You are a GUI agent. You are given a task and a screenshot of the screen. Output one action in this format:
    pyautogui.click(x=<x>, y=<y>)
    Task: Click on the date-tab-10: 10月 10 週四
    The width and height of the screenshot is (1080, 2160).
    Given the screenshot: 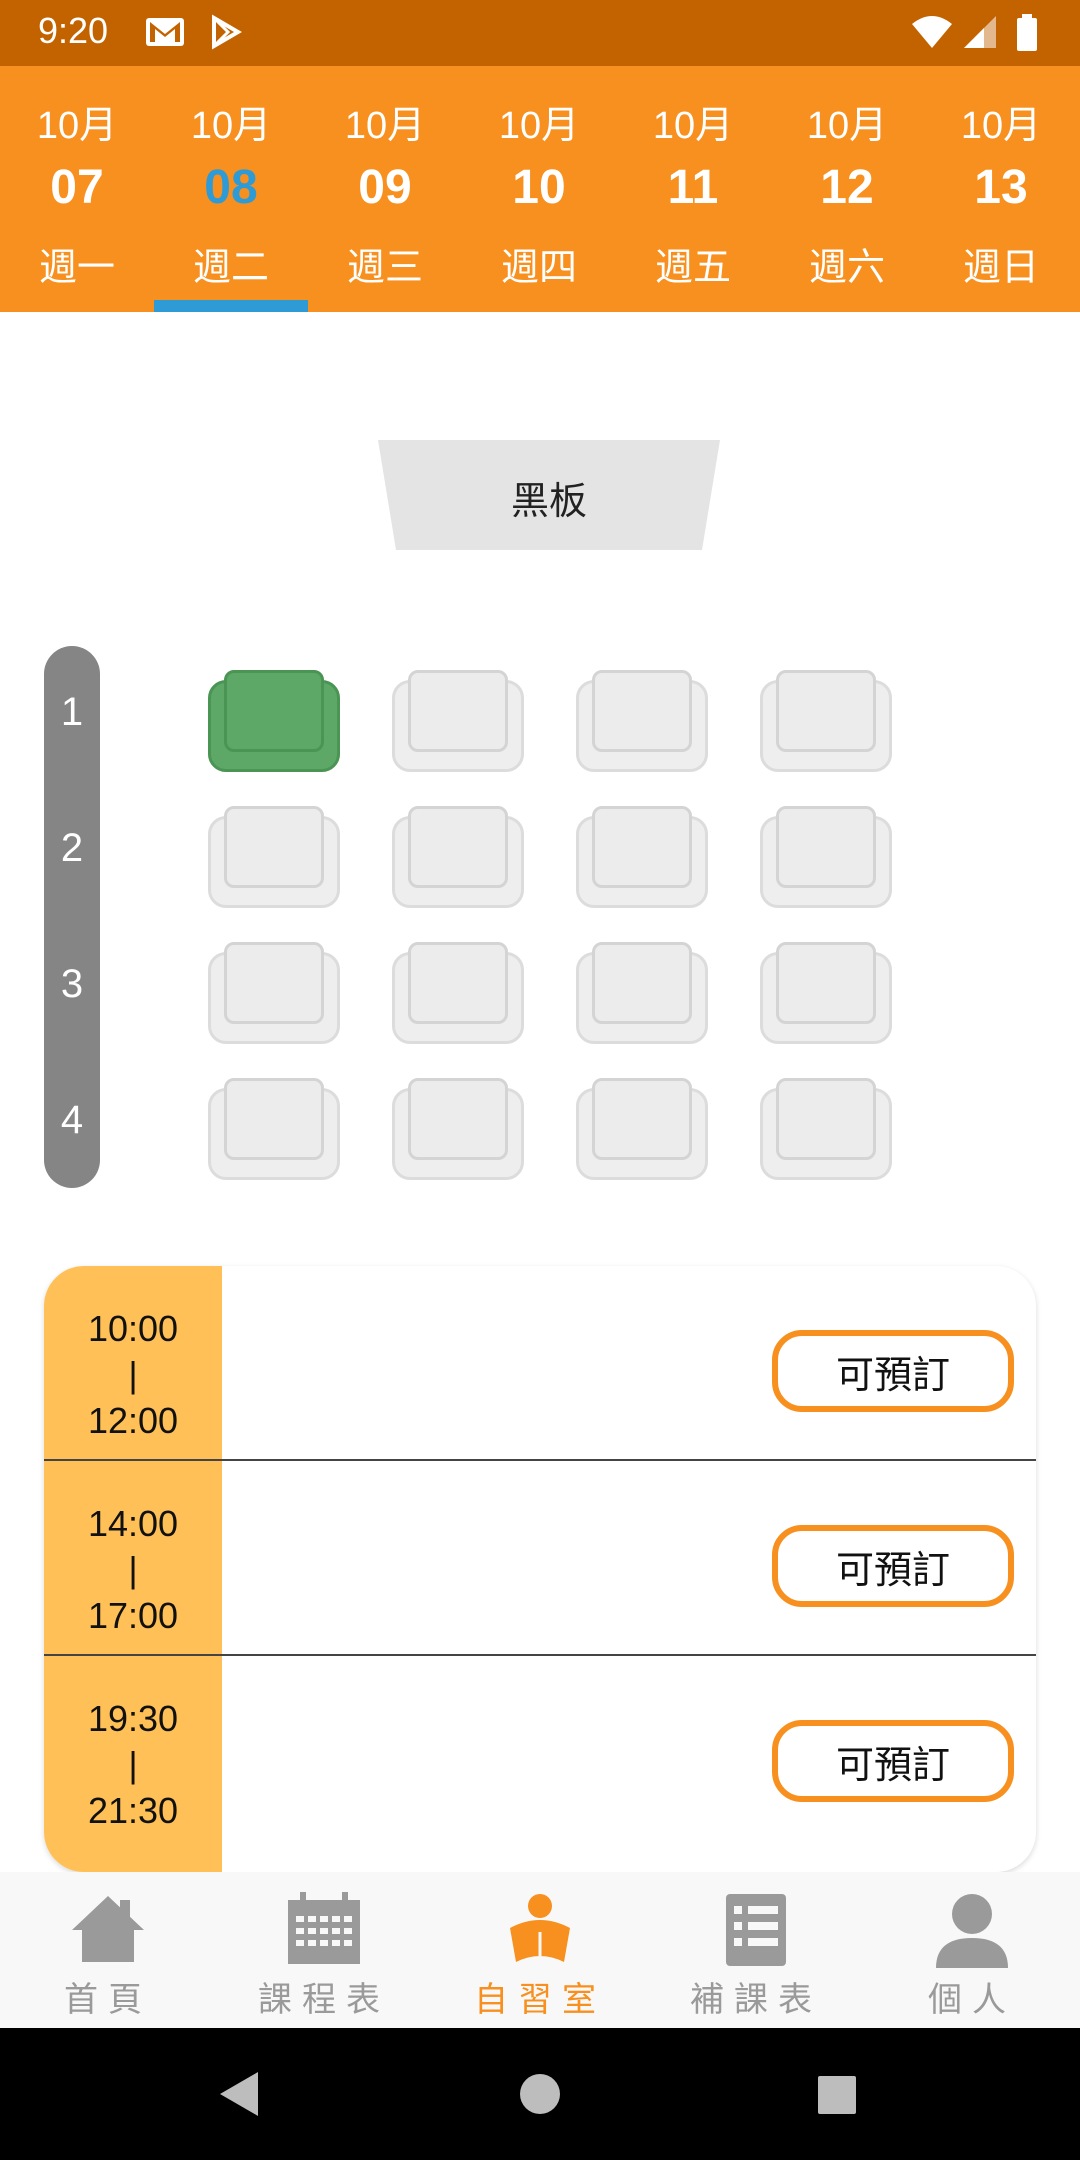 What is the action you would take?
    pyautogui.click(x=539, y=189)
    